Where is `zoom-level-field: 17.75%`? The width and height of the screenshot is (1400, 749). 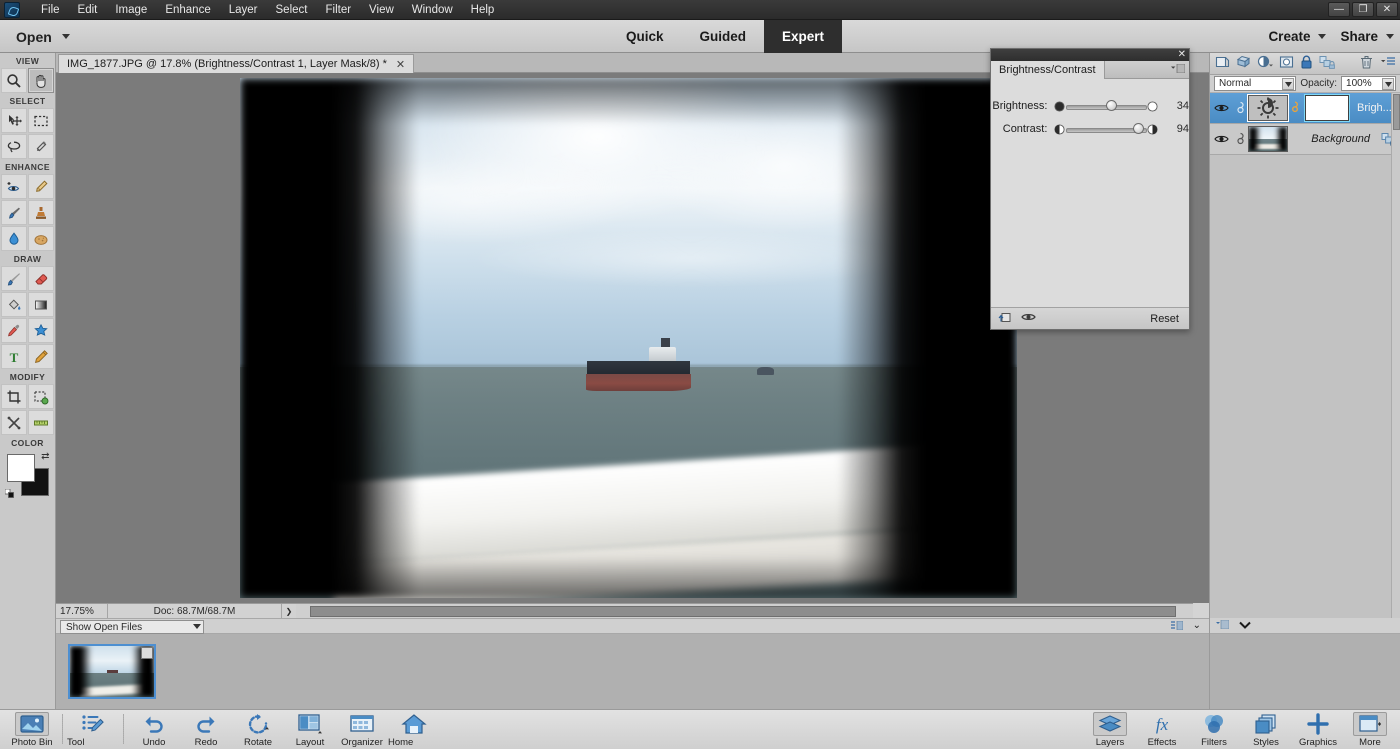 zoom-level-field: 17.75% is located at coordinates (82, 611).